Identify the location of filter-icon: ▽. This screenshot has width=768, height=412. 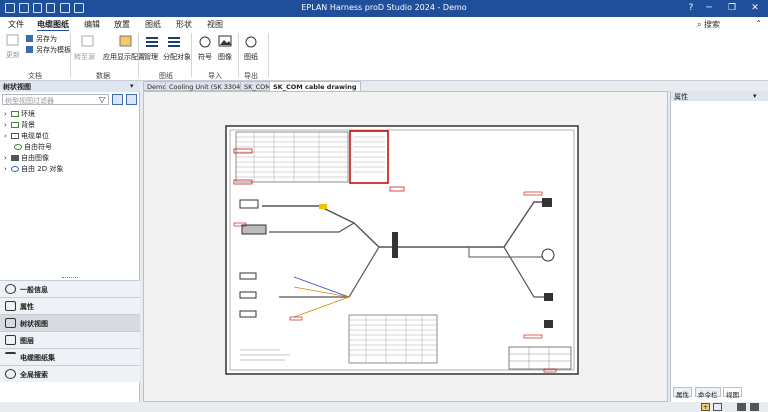
(102, 99).